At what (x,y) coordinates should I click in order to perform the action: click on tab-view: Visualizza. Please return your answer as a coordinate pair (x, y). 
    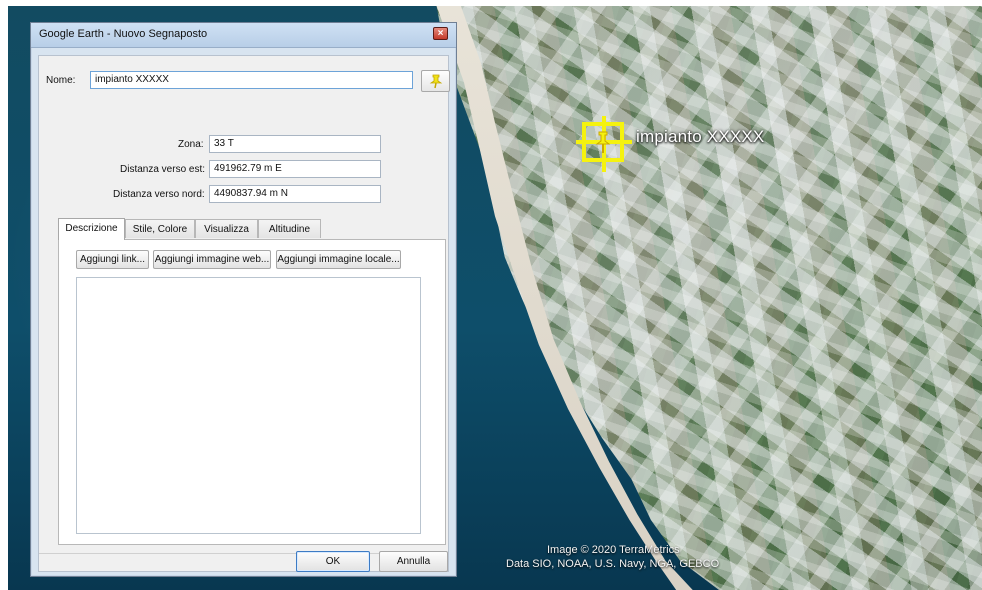
    Looking at the image, I should click on (226, 228).